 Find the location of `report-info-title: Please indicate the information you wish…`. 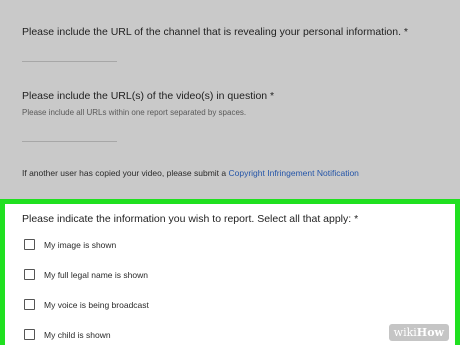

report-info-title: Please indicate the information you wish… is located at coordinates (190, 219).